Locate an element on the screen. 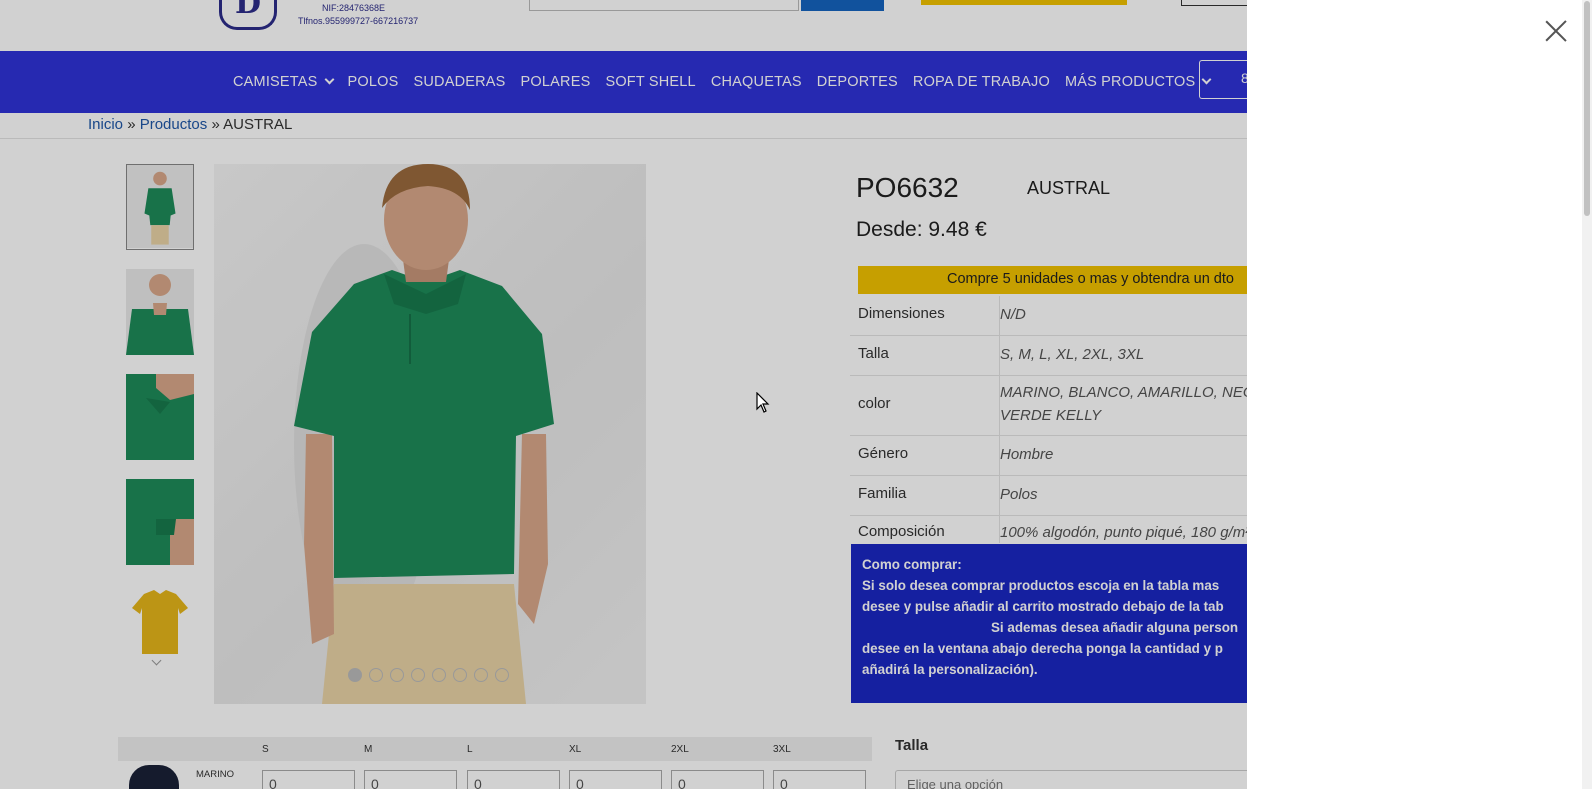  mouse-cursor-icon is located at coordinates (763, 402).